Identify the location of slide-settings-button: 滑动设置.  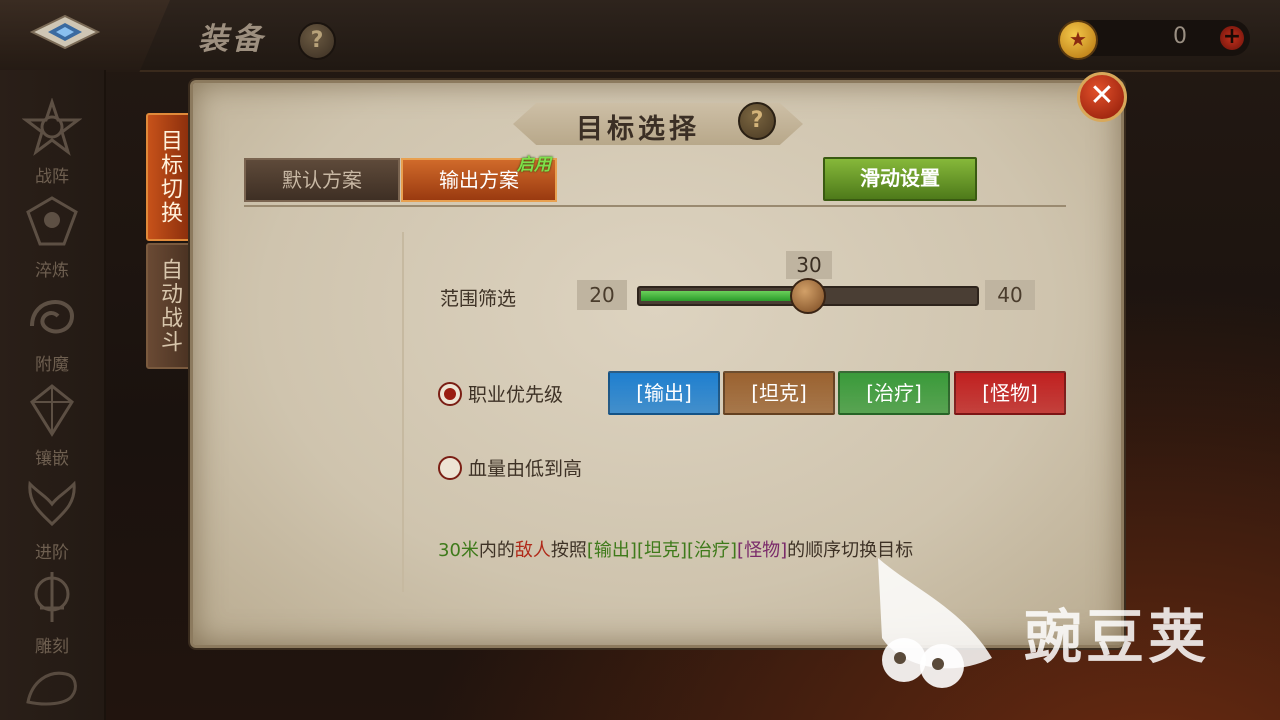
(900, 179).